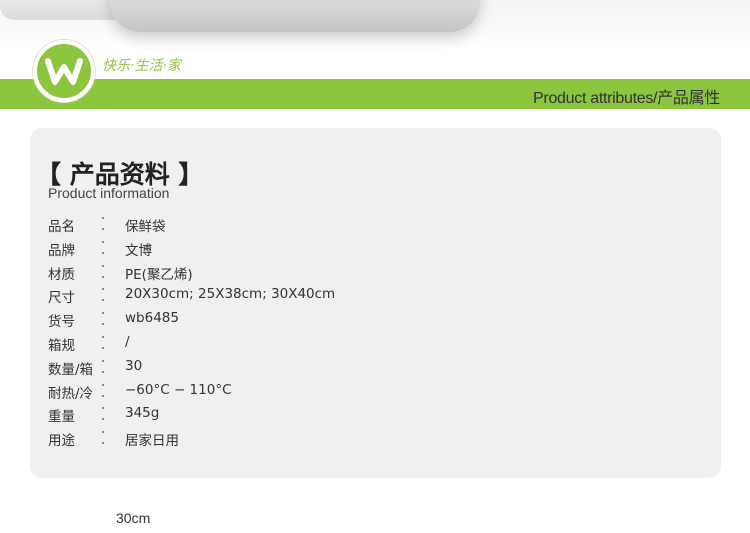 This screenshot has height=533, width=750. Describe the element at coordinates (152, 441) in the screenshot. I see `attribute-value: 居家日用` at that location.